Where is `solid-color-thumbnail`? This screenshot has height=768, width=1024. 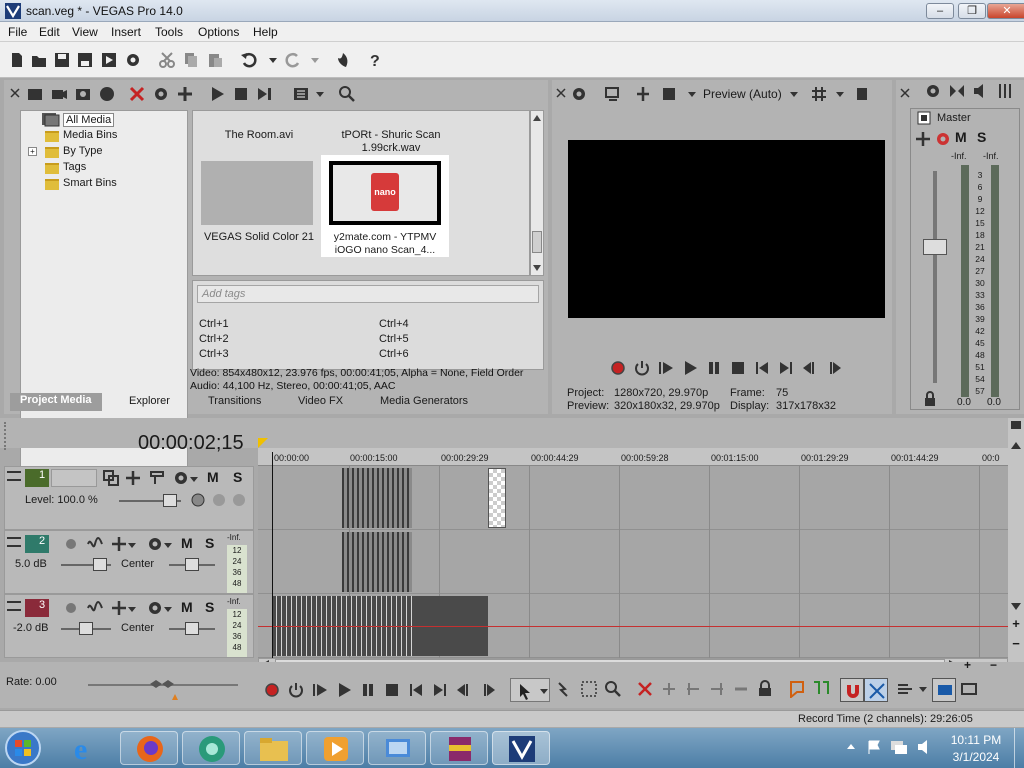 solid-color-thumbnail is located at coordinates (257, 193).